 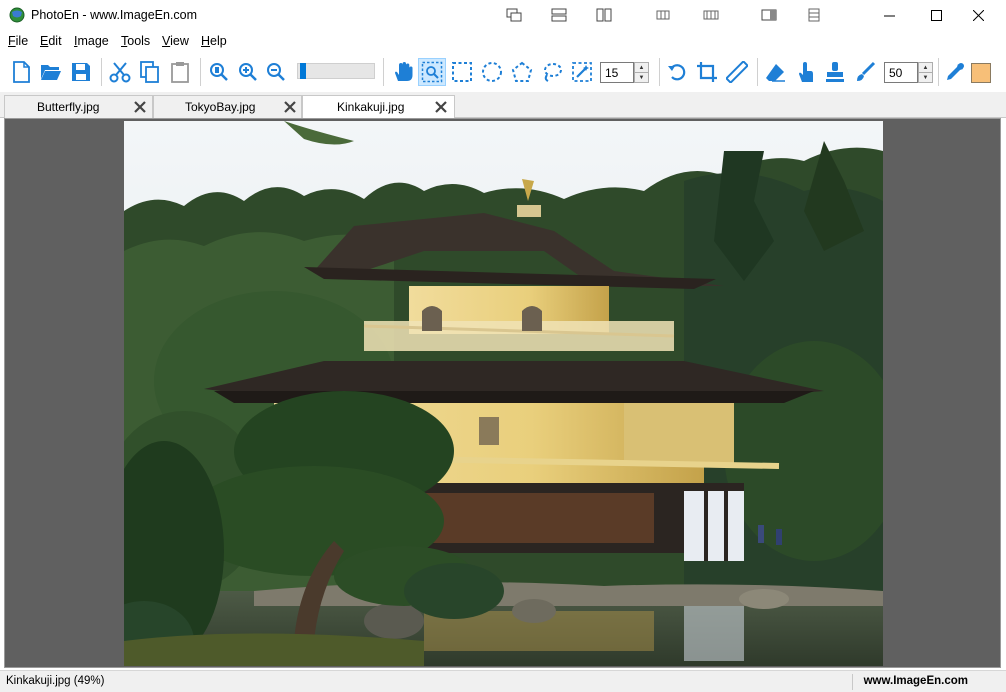 I want to click on hand-tool-button, so click(x=403, y=72).